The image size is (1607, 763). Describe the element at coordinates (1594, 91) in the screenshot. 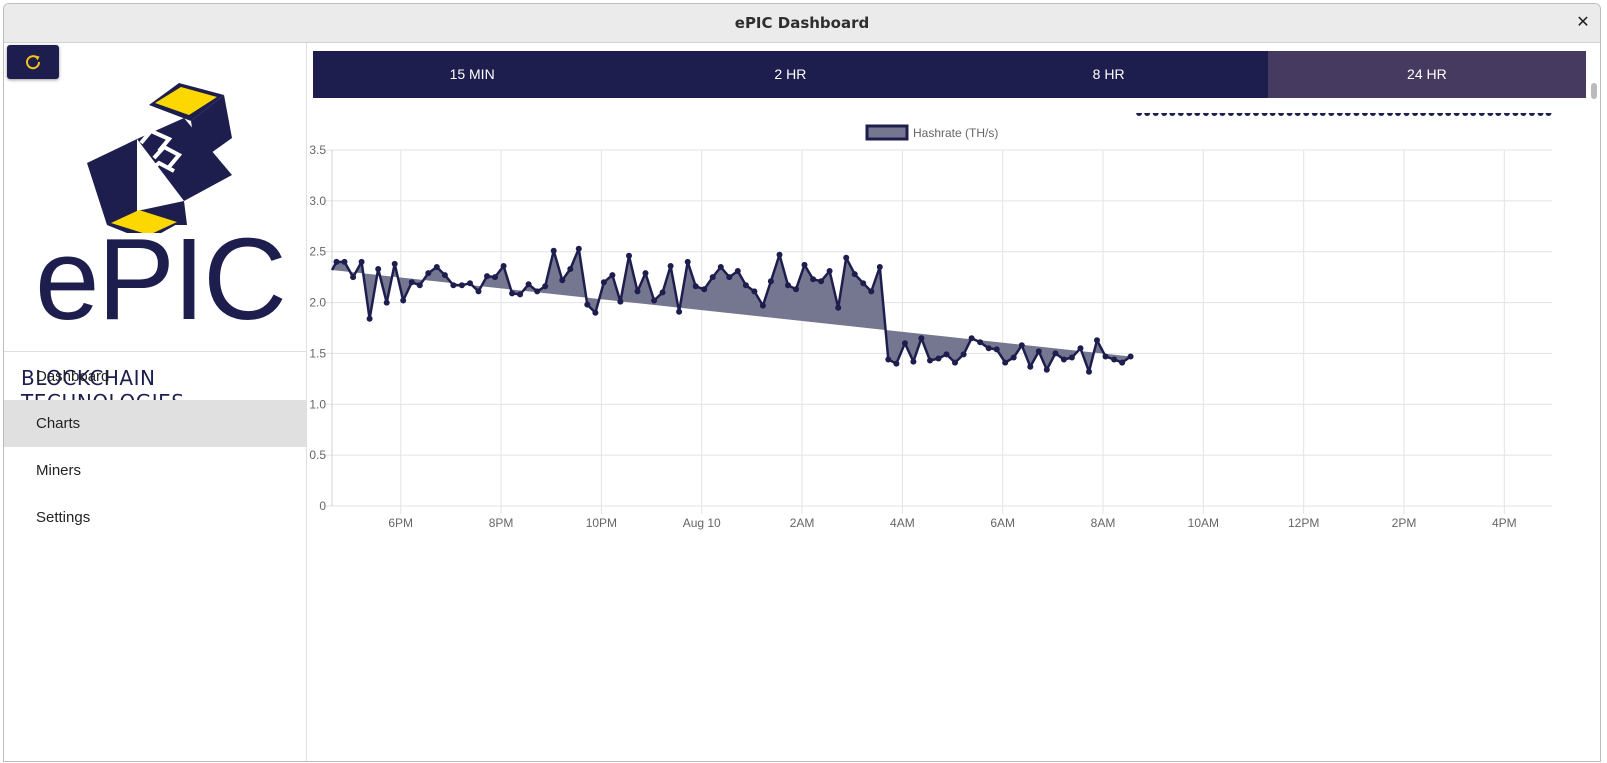

I see `scrollbar-thumb` at that location.